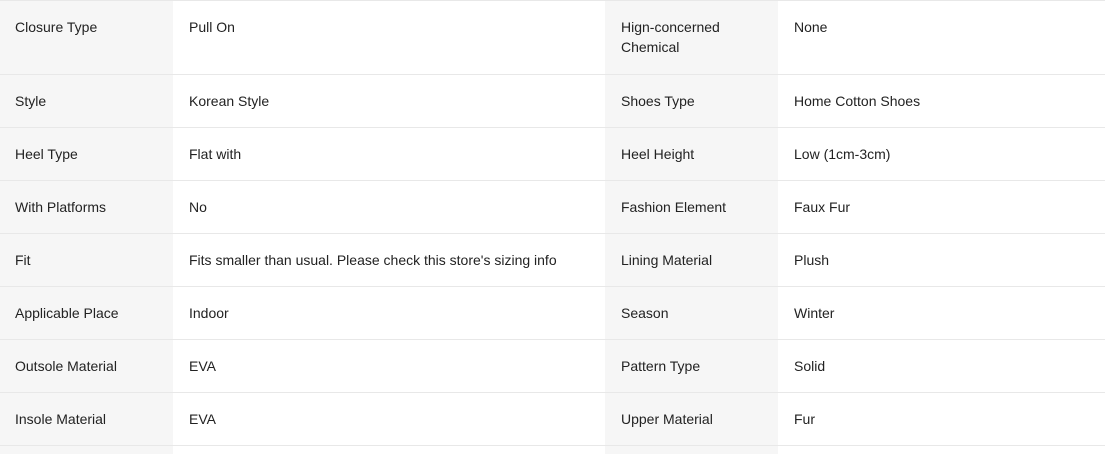 The width and height of the screenshot is (1105, 454). I want to click on spec-value: Winter, so click(941, 313).